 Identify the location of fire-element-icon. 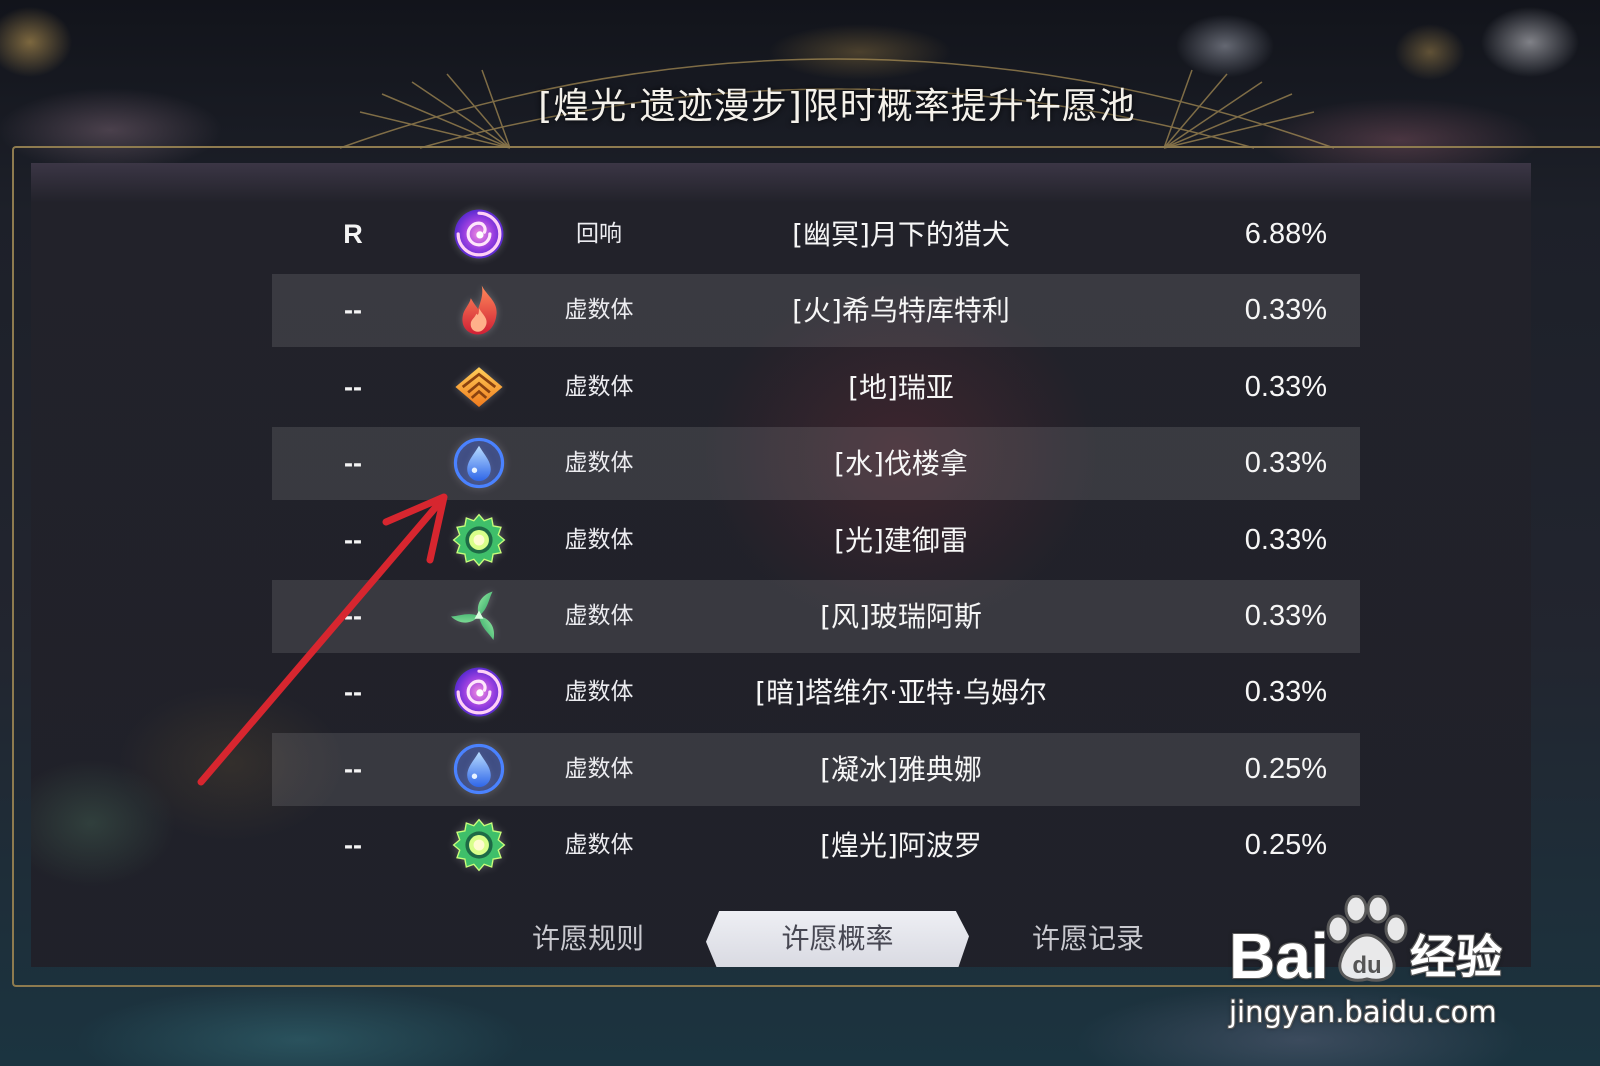
(479, 310).